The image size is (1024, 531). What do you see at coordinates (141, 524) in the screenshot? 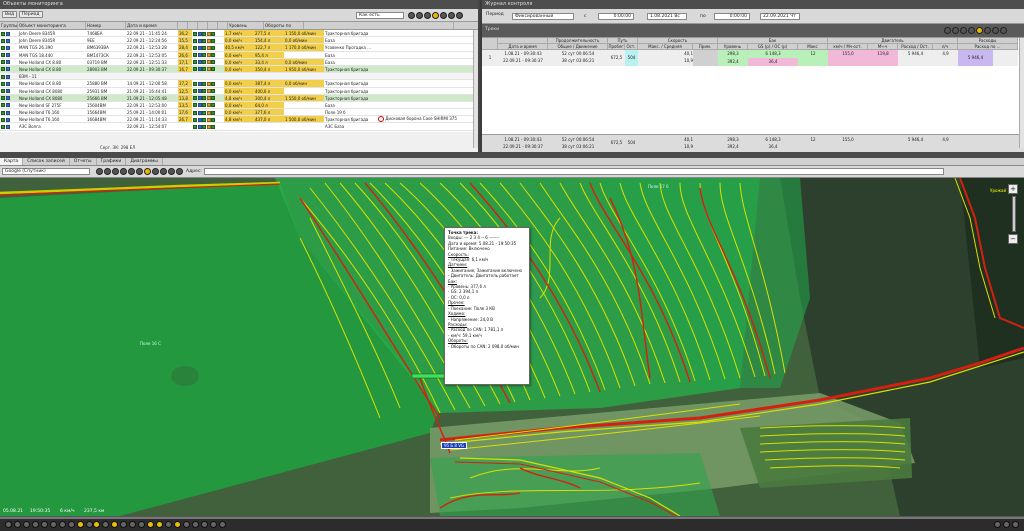
I see `ruler-icon` at bounding box center [141, 524].